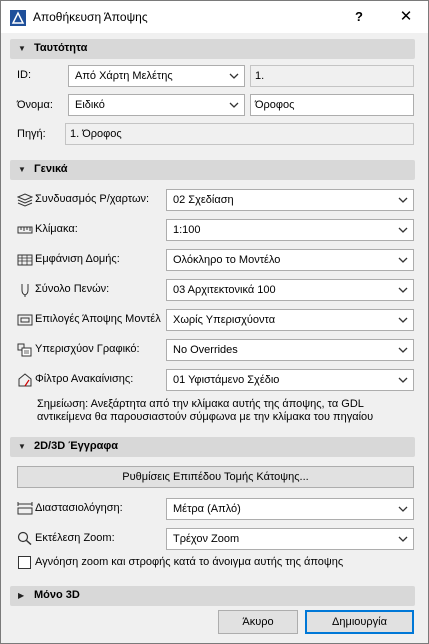 The width and height of the screenshot is (429, 644). I want to click on layers-icon, so click(25, 200).